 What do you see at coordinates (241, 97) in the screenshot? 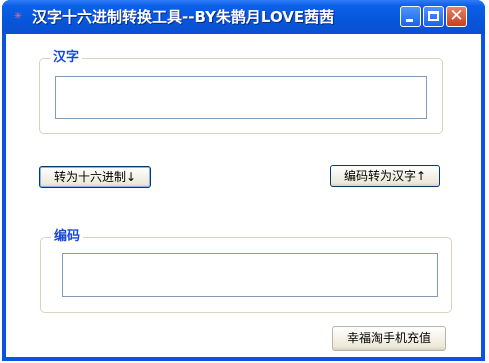
I see `hanzi-input` at bounding box center [241, 97].